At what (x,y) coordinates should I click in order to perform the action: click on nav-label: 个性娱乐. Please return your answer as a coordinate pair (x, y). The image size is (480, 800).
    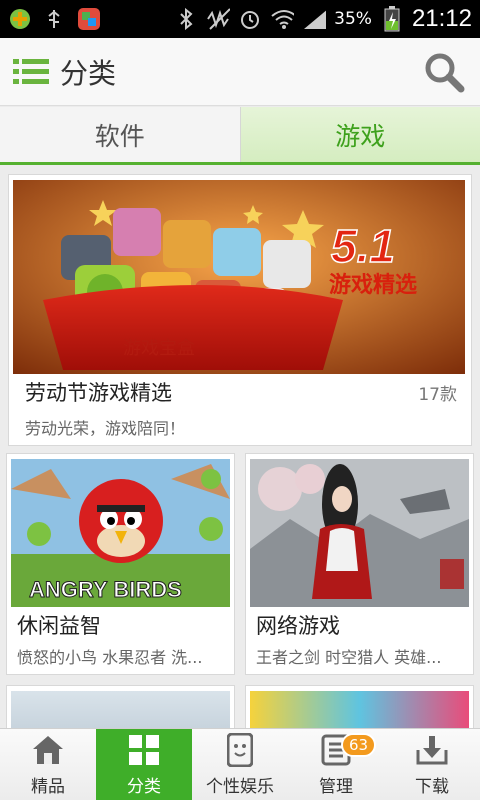
    Looking at the image, I should click on (240, 787).